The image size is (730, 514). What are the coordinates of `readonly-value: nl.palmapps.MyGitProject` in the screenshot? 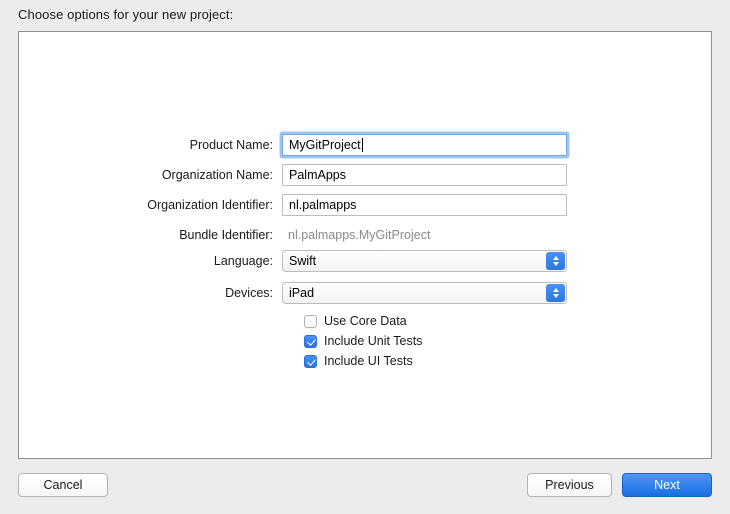 It's located at (359, 235).